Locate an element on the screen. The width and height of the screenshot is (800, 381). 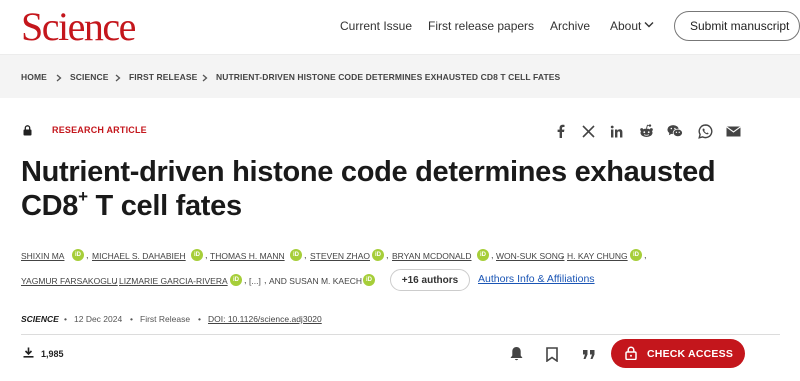
divider is located at coordinates (400, 334).